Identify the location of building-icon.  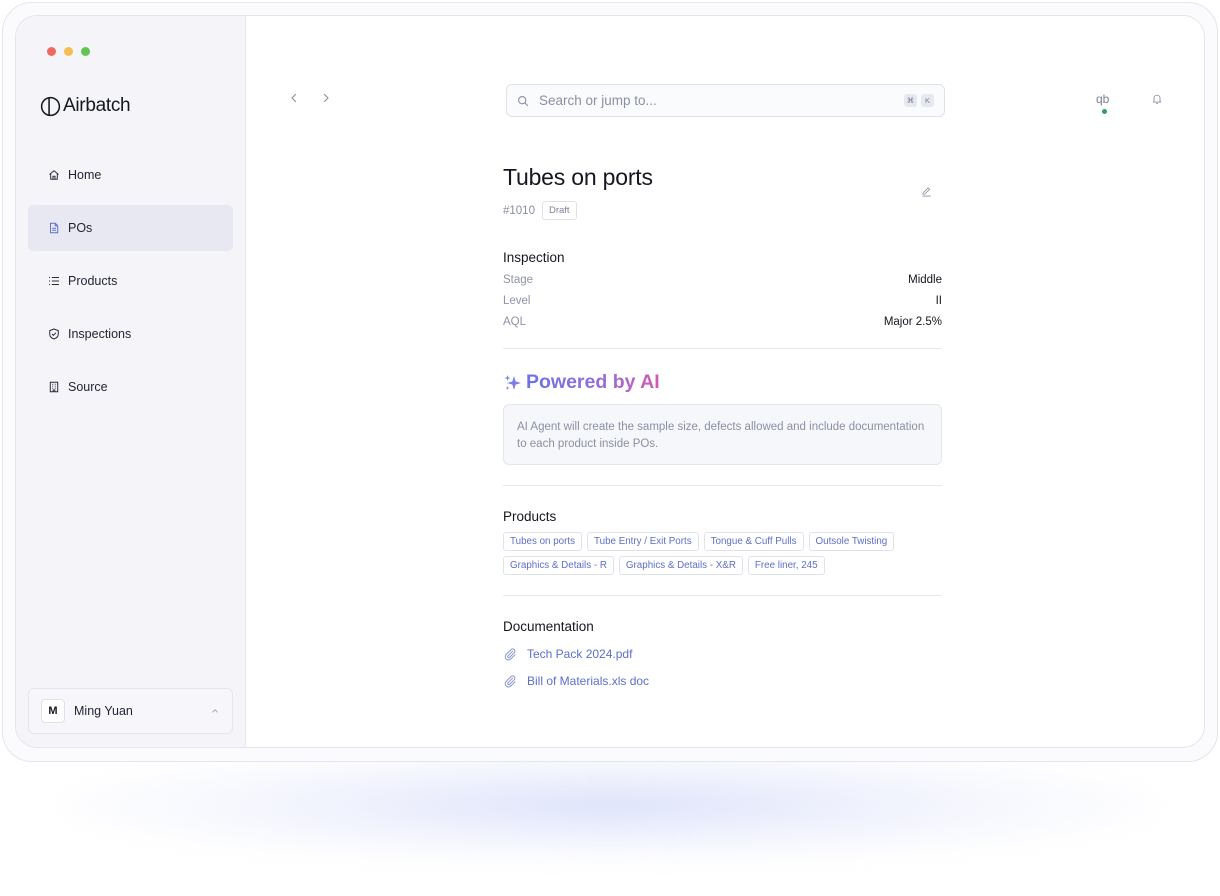
(54, 387).